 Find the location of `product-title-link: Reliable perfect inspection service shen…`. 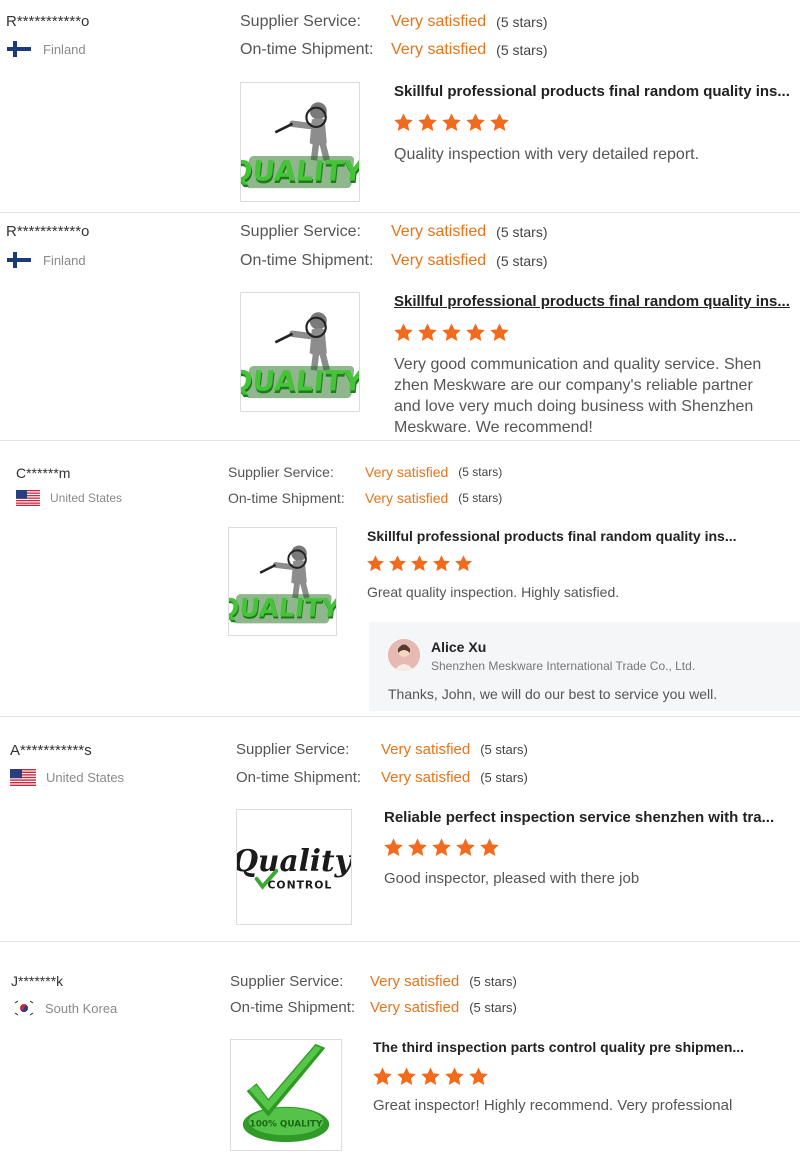

product-title-link: Reliable perfect inspection service shen… is located at coordinates (584, 817).